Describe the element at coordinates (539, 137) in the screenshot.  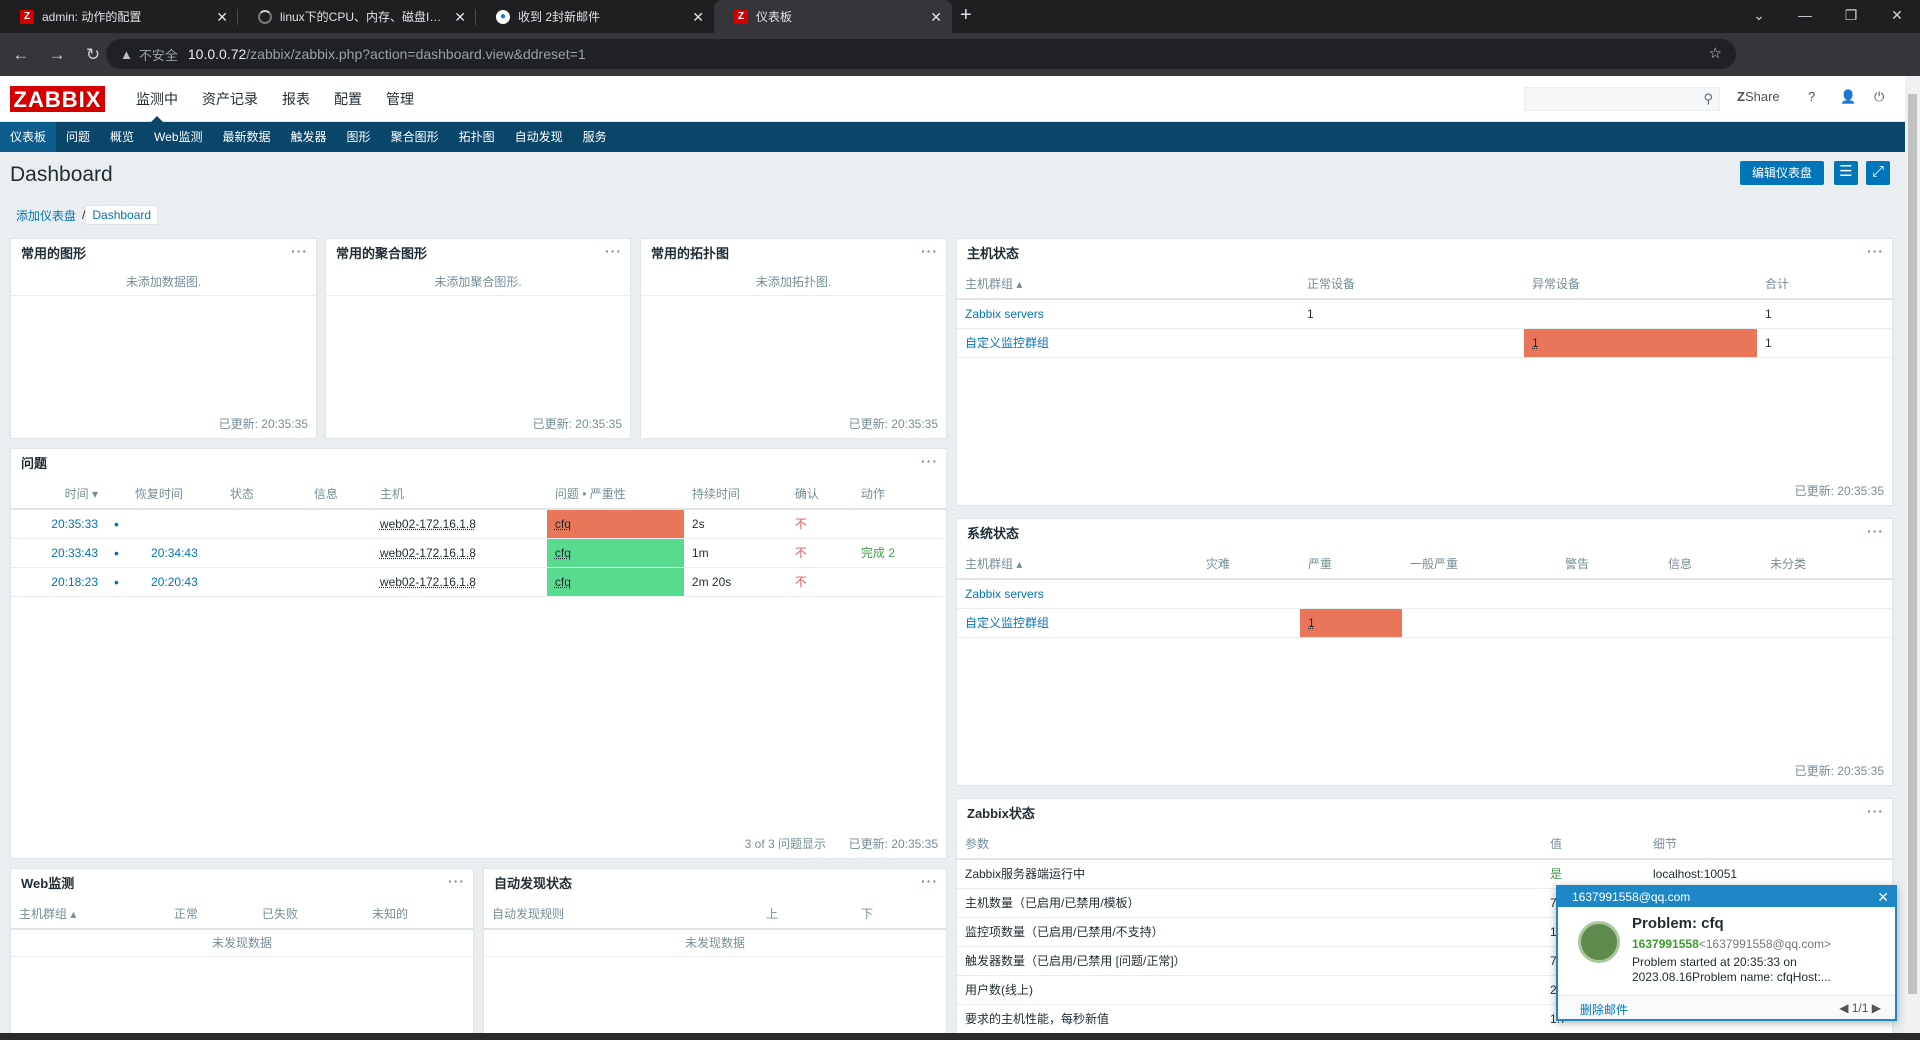
I see `submenu-discovery: 自动发现` at that location.